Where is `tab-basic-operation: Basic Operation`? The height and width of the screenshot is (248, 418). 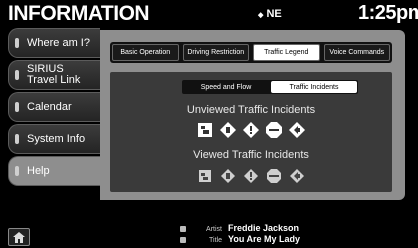 tab-basic-operation: Basic Operation is located at coordinates (145, 52).